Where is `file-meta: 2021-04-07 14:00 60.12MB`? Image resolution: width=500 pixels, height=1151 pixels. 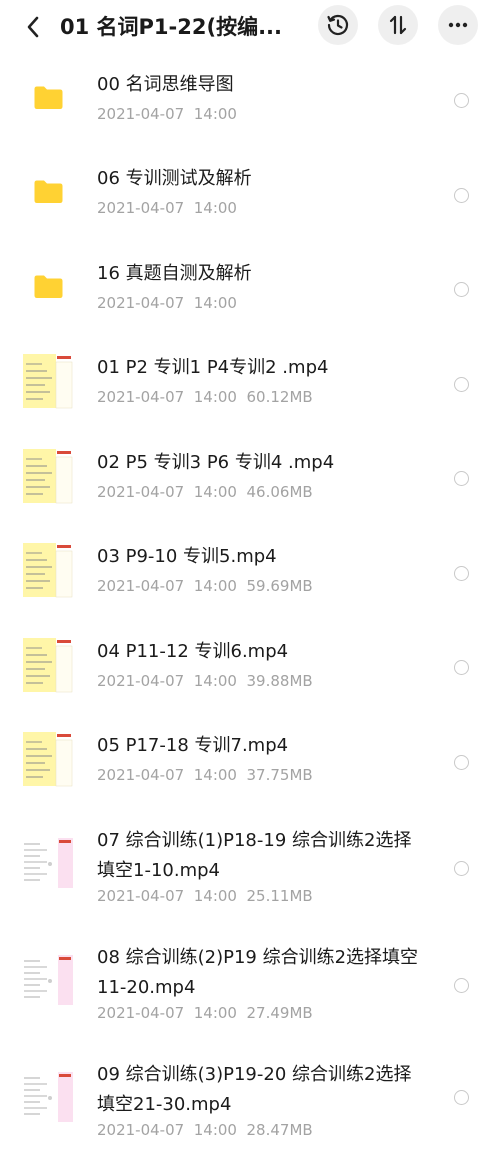 file-meta: 2021-04-07 14:00 60.12MB is located at coordinates (205, 397).